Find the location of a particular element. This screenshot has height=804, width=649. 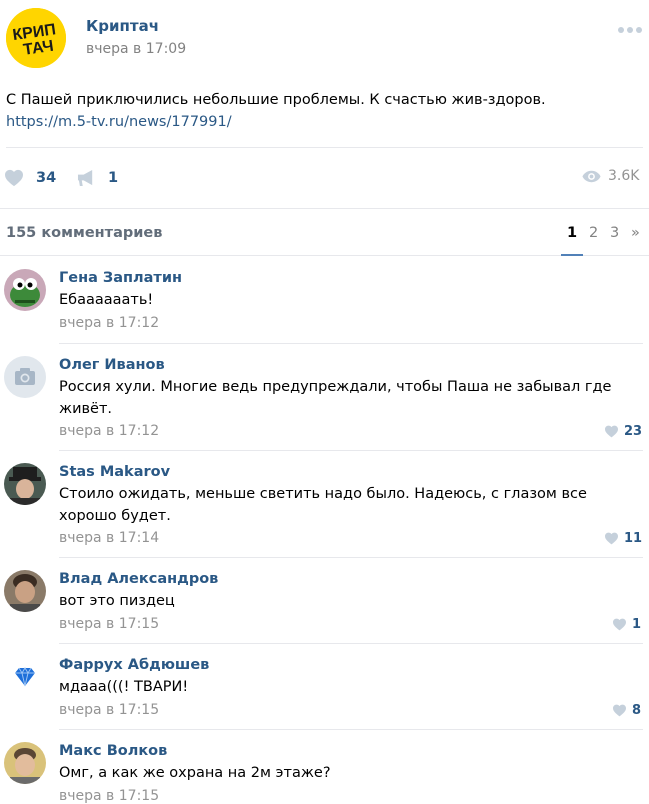

post-date: вчера в 17:09 is located at coordinates (136, 49).